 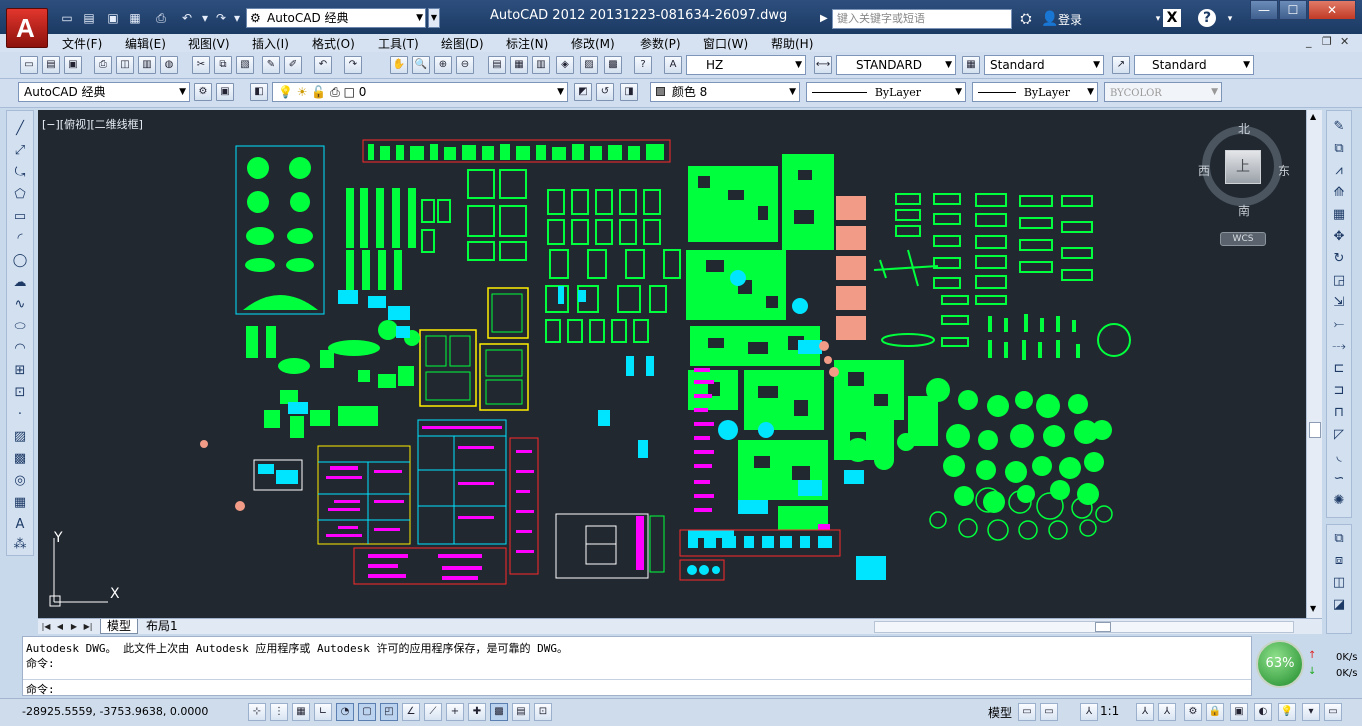 What do you see at coordinates (477, 712) in the screenshot?
I see `lineweight-icon: ✚` at bounding box center [477, 712].